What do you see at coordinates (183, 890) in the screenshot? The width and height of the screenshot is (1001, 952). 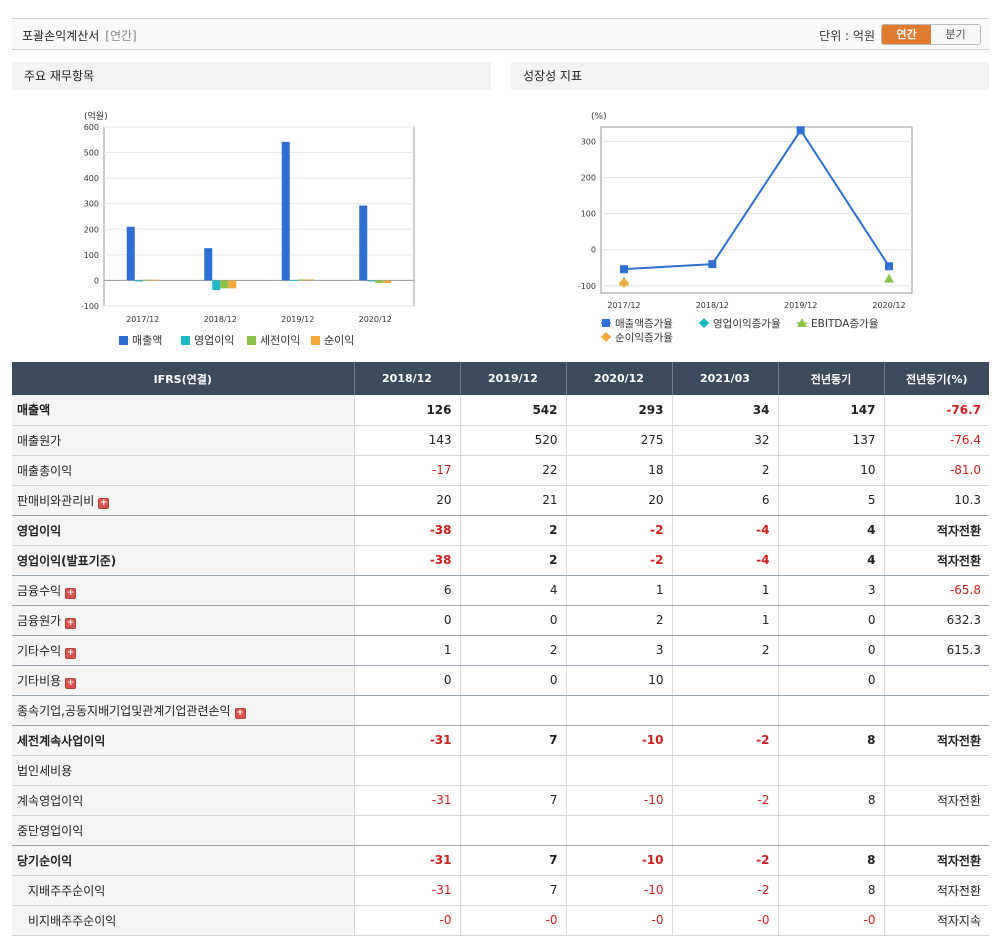 I see `row-label: 지배주주순이익` at bounding box center [183, 890].